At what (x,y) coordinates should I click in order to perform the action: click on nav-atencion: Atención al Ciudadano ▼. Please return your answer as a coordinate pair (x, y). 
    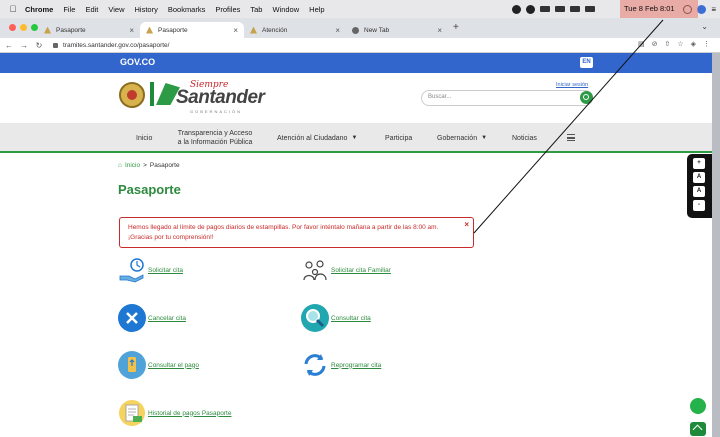
    Looking at the image, I should click on (317, 138).